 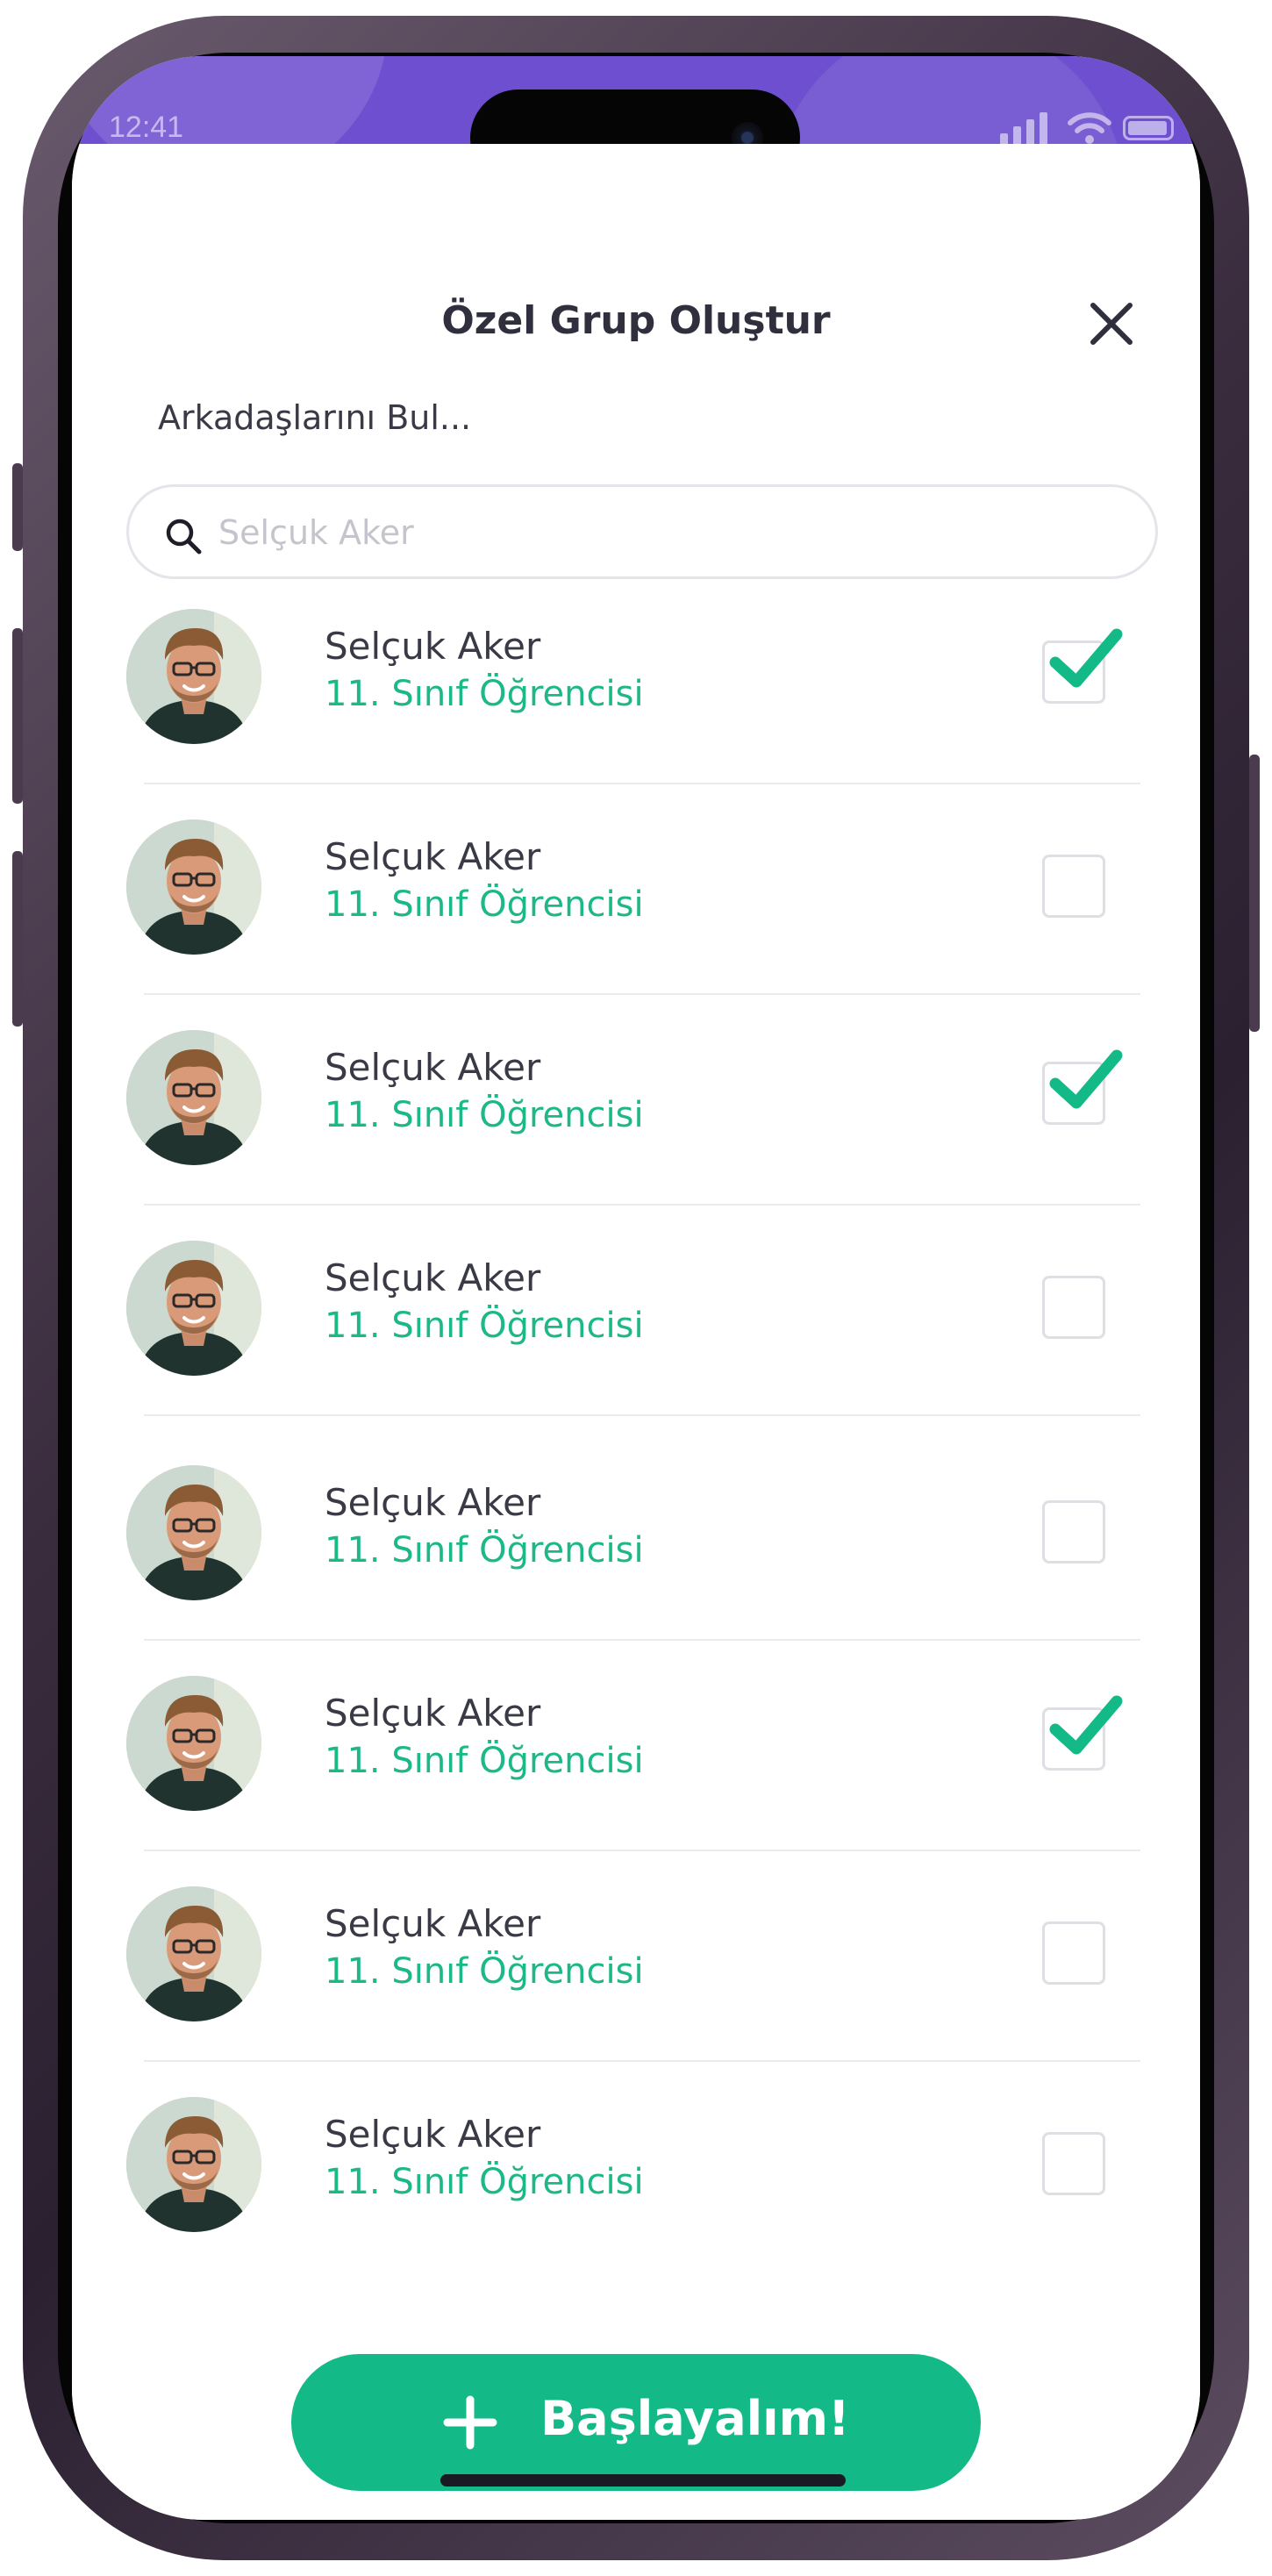 I want to click on page-title: Özel Grup Oluştur, so click(x=636, y=320).